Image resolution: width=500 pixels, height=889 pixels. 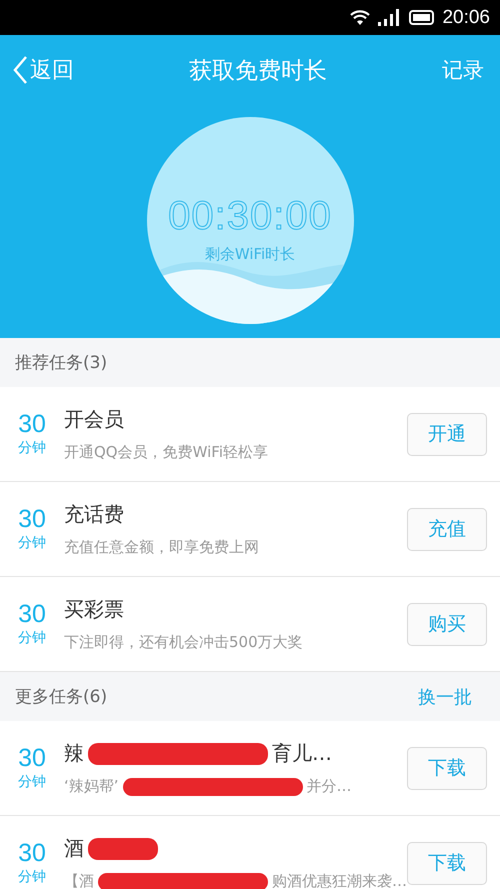 What do you see at coordinates (466, 17) in the screenshot?
I see `status-time: 20:06` at bounding box center [466, 17].